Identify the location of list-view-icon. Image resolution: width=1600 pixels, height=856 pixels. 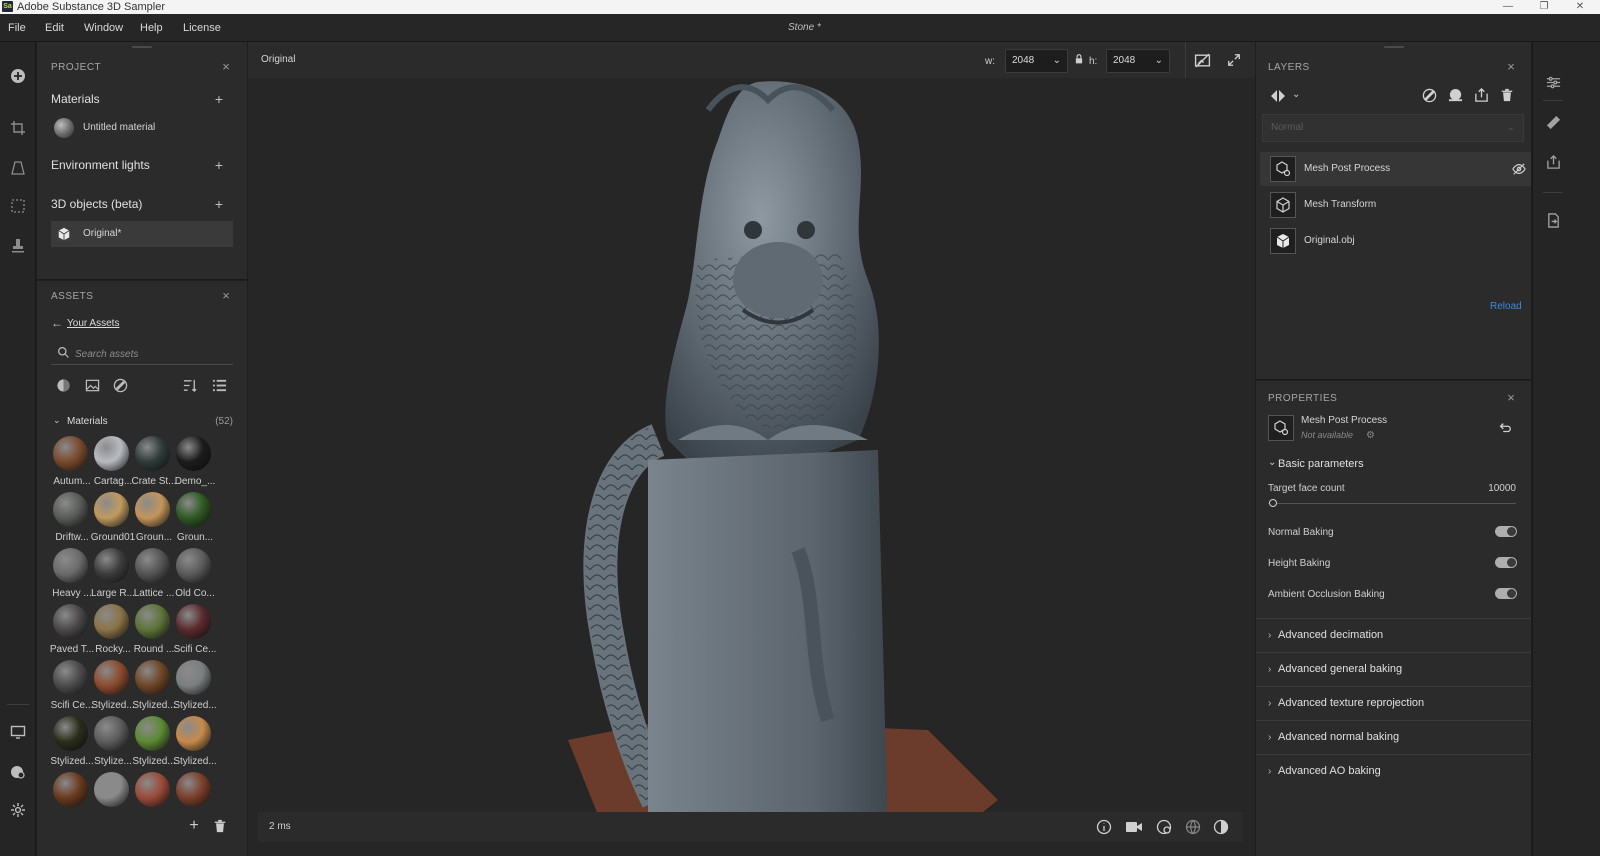
(219, 385).